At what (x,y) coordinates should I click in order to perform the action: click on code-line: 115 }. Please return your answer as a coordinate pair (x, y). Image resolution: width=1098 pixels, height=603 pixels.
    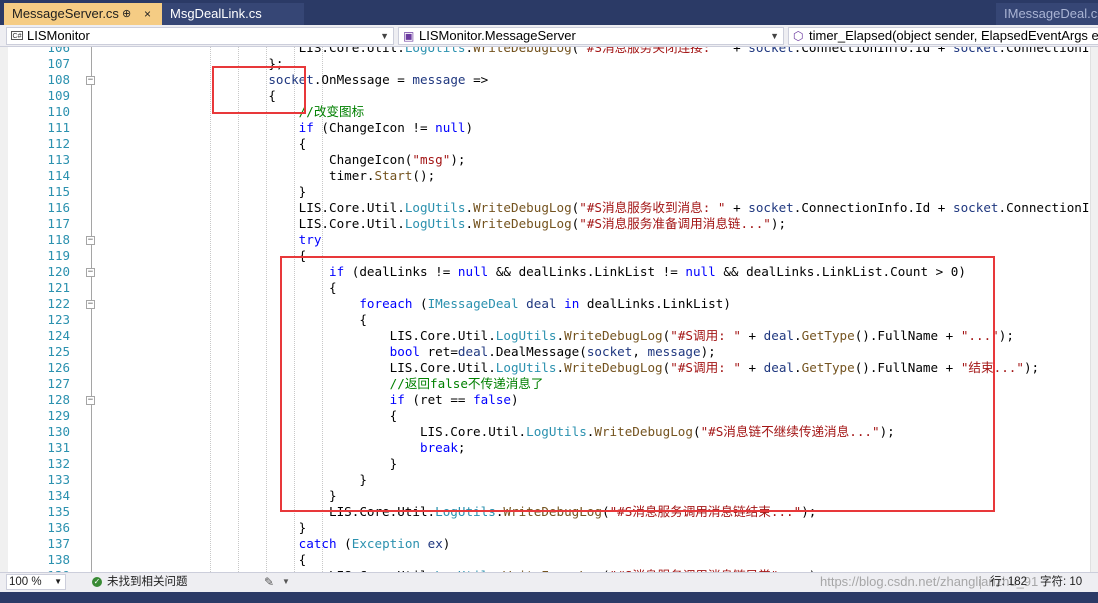
    Looking at the image, I should click on (549, 192).